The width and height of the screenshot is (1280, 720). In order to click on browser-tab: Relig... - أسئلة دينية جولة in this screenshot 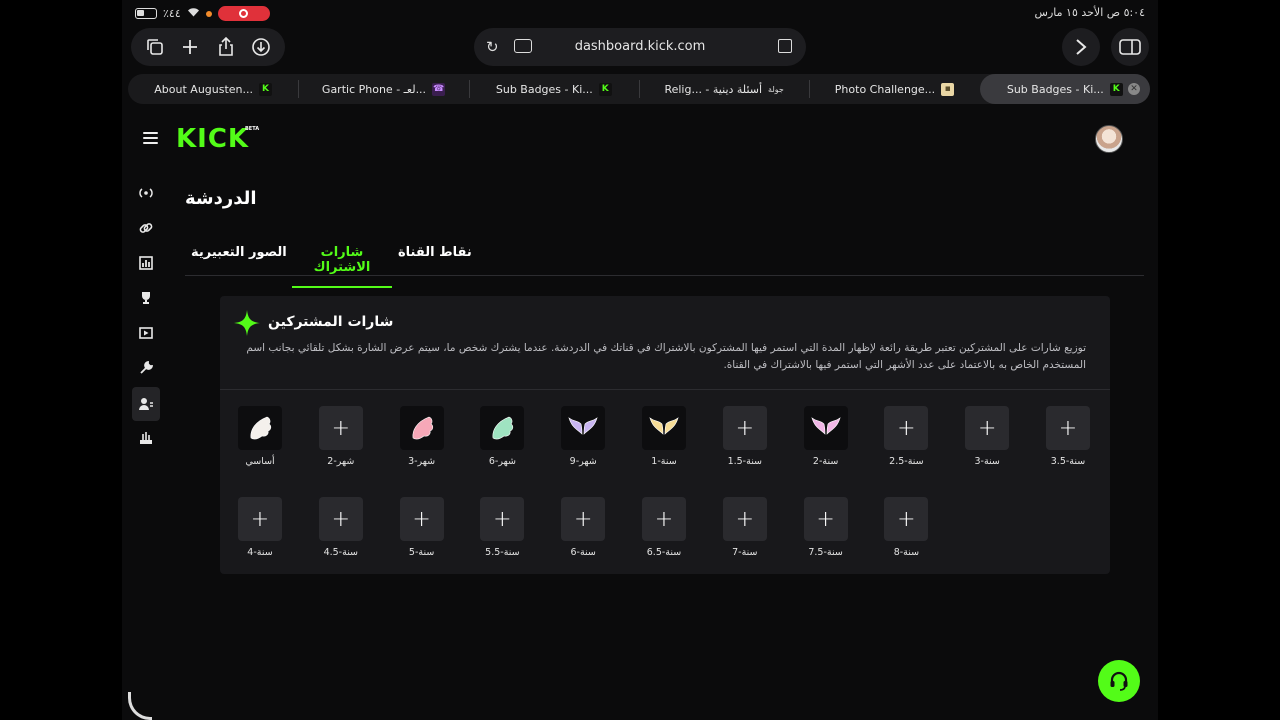, I will do `click(723, 89)`.